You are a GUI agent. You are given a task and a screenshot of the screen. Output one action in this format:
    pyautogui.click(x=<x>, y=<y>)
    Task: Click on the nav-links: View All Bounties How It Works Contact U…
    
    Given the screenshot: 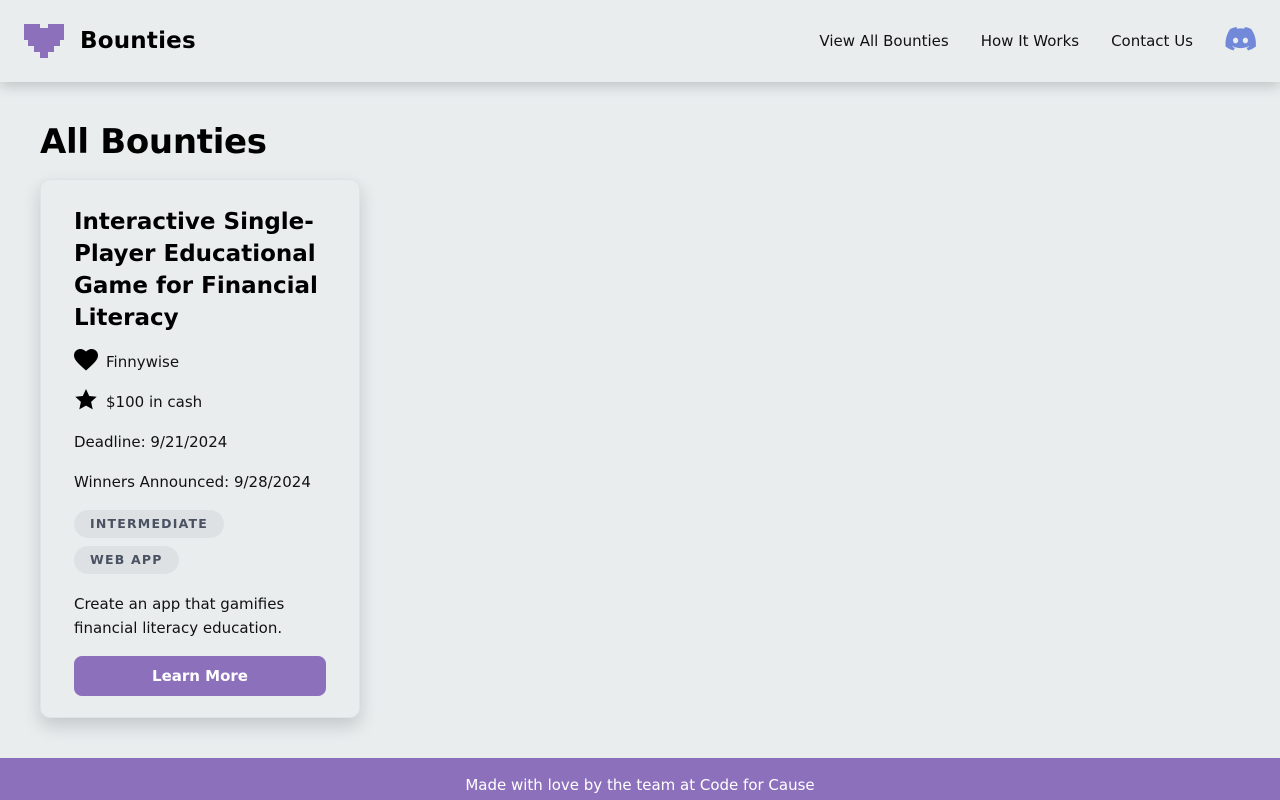 What is the action you would take?
    pyautogui.click(x=1037, y=41)
    